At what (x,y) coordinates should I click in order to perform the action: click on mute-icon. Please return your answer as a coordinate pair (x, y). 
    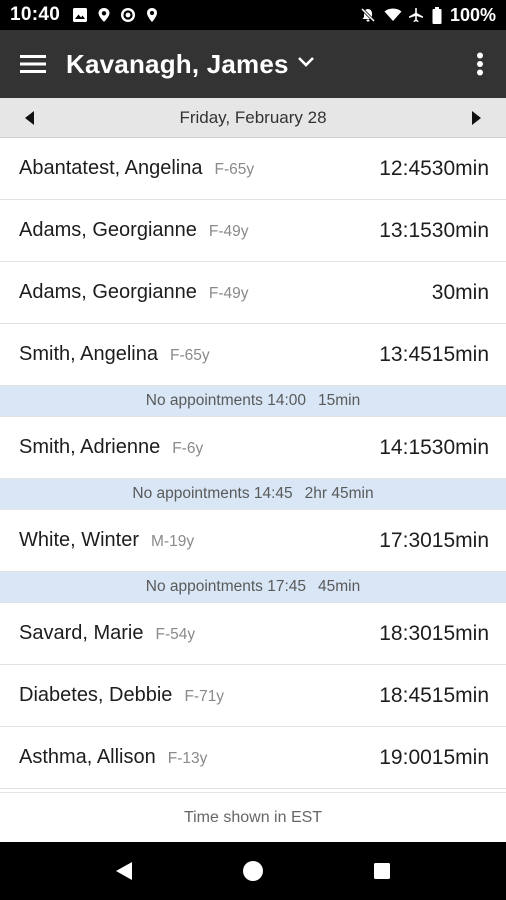
    Looking at the image, I should click on (368, 15).